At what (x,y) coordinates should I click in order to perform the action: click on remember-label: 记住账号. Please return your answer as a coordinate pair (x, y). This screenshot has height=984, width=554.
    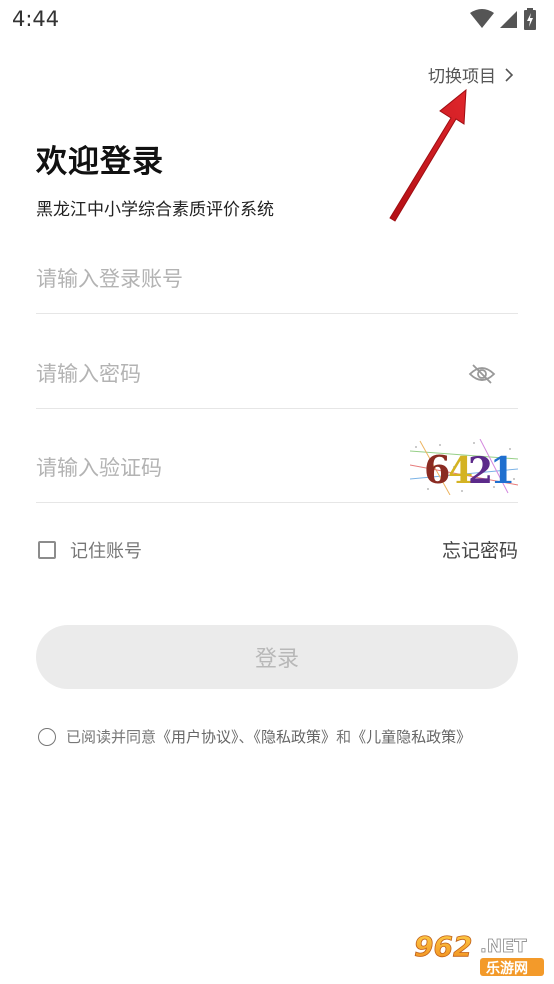
    Looking at the image, I should click on (106, 551).